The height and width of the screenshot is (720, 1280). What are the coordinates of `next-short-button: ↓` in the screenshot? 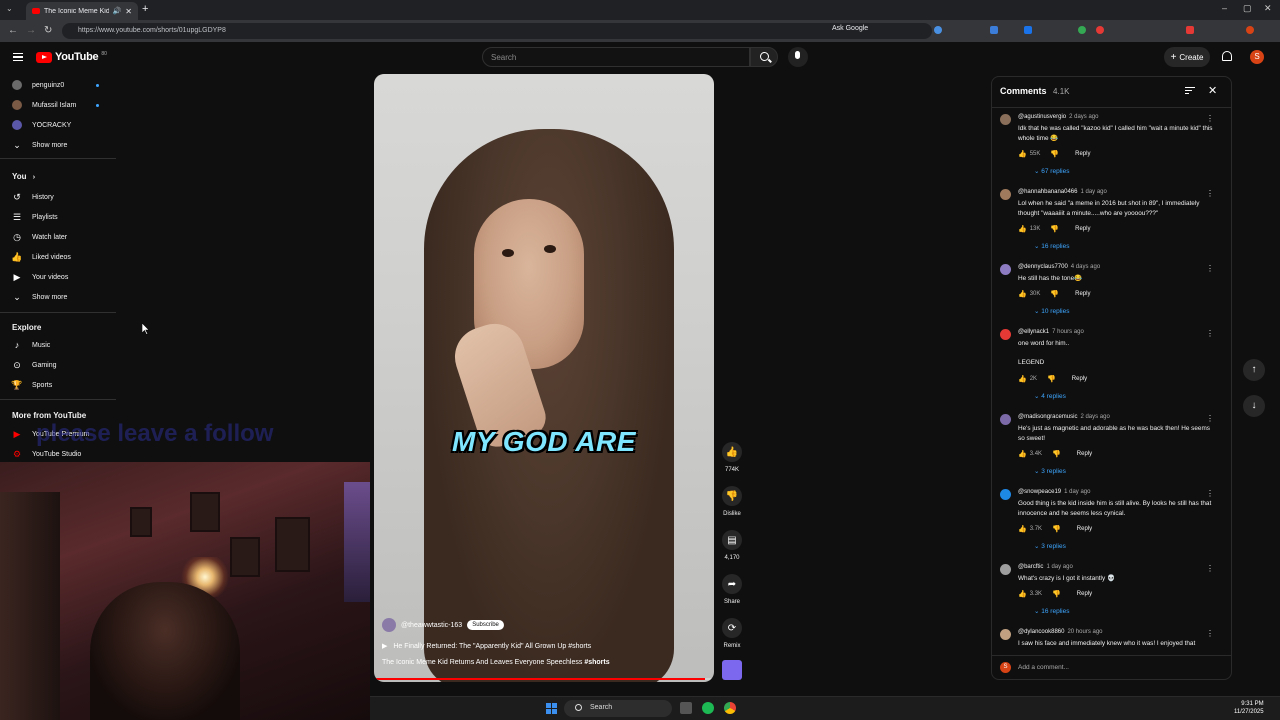 It's located at (1254, 406).